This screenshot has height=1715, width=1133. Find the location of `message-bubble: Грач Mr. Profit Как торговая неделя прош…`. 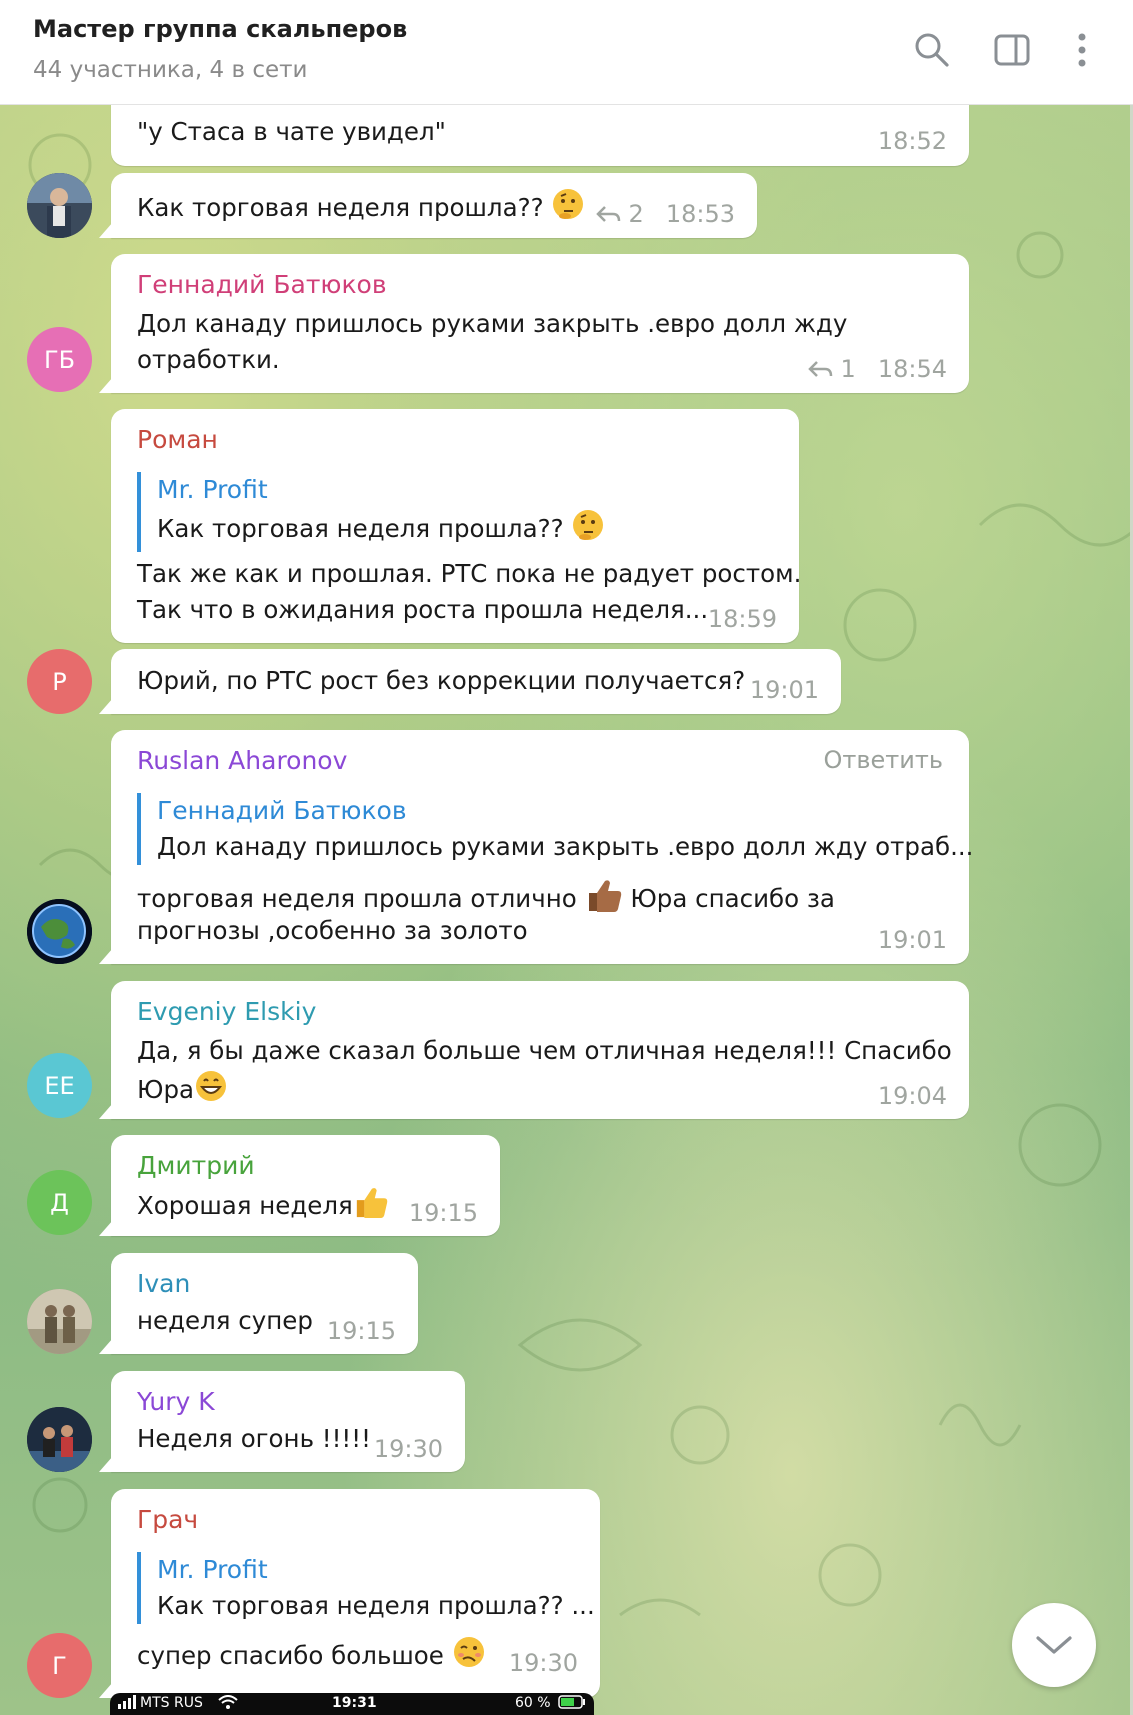

message-bubble: Грач Mr. Profit Как торговая неделя прош… is located at coordinates (355, 1593).